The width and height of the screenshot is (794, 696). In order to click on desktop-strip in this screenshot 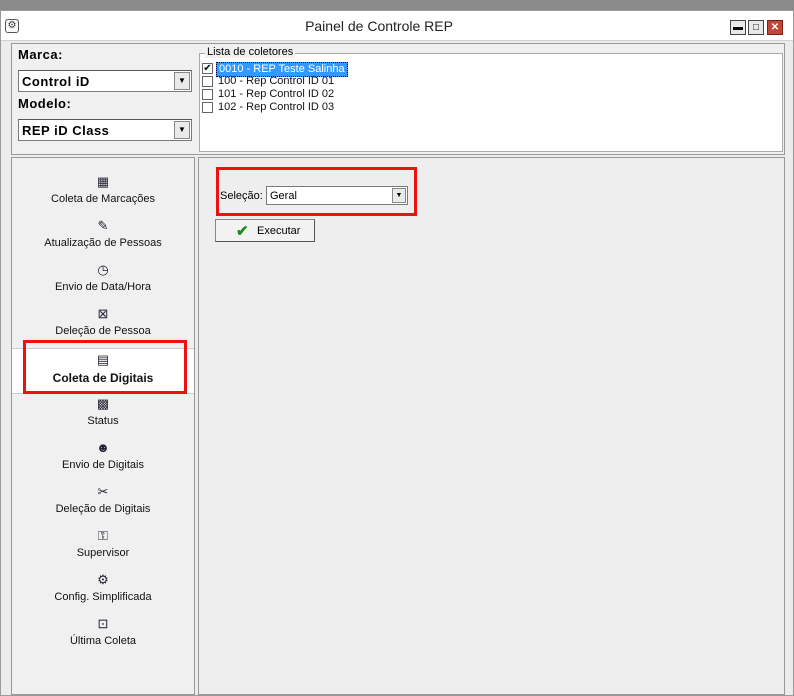, I will do `click(397, 5)`.